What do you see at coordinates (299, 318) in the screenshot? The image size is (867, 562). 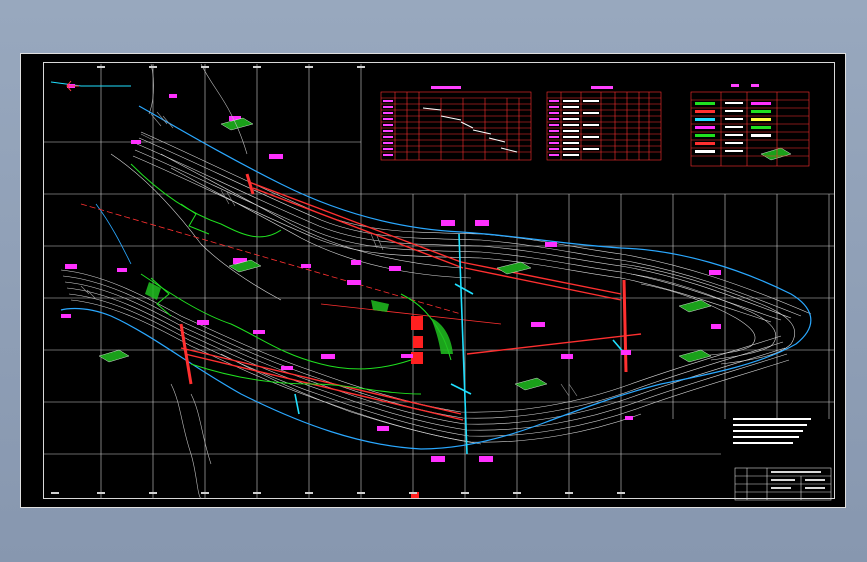 I see `vegetation-fill` at bounding box center [299, 318].